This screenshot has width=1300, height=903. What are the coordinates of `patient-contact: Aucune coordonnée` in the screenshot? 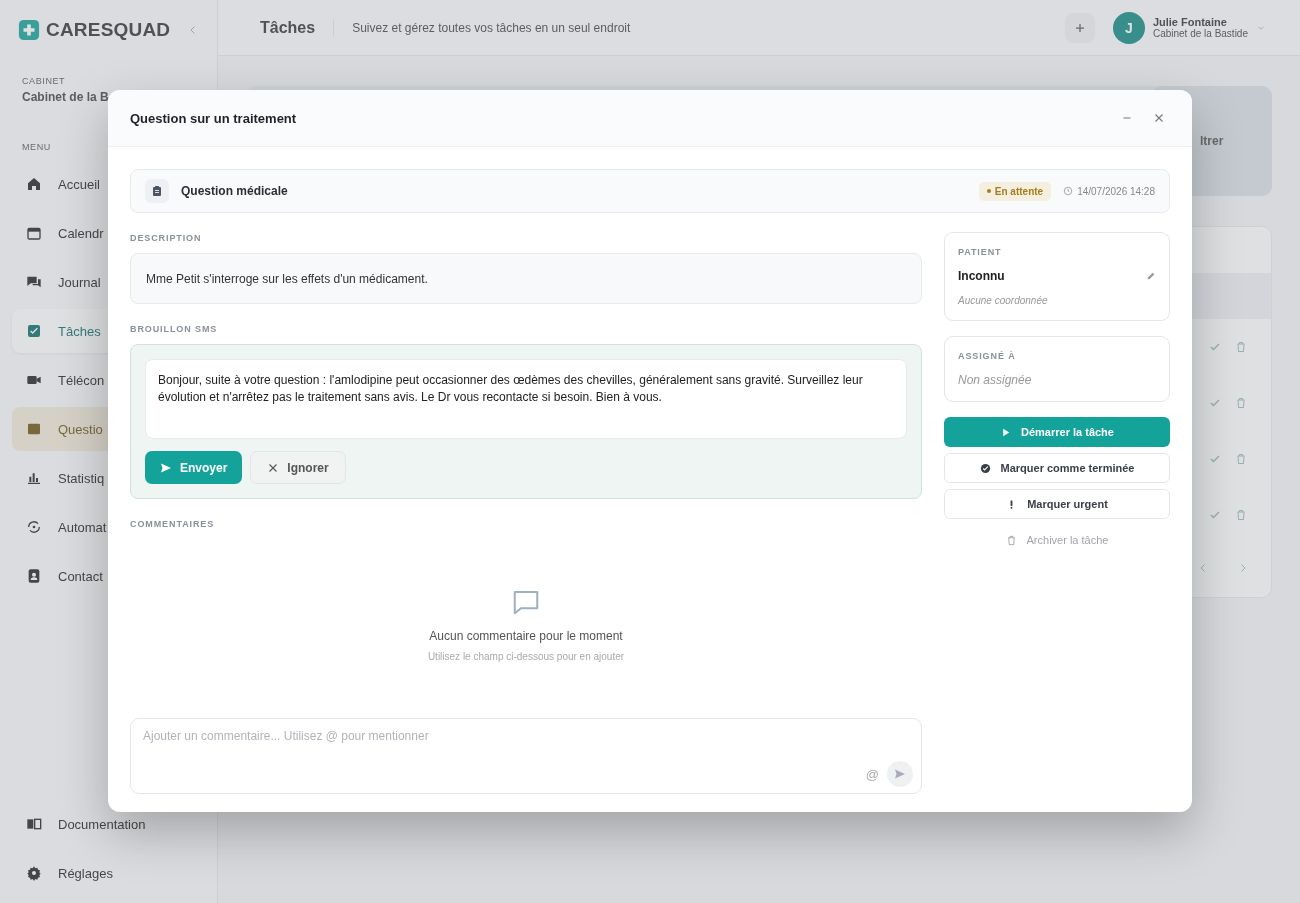 It's located at (1003, 300).